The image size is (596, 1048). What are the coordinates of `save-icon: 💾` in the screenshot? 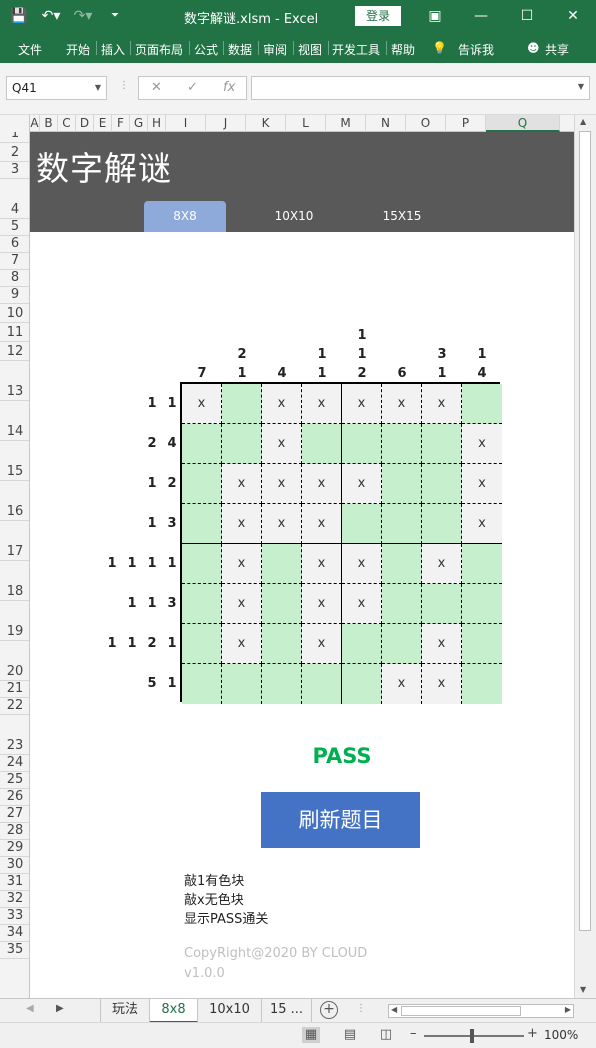 It's located at (19, 16).